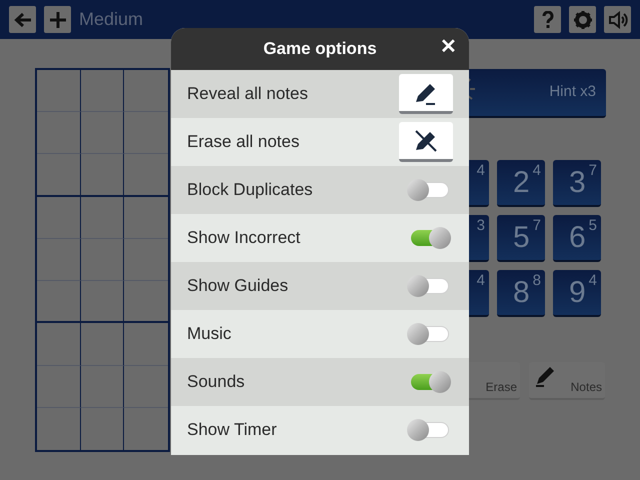  Describe the element at coordinates (250, 190) in the screenshot. I see `option-label: Block Duplicates` at that location.